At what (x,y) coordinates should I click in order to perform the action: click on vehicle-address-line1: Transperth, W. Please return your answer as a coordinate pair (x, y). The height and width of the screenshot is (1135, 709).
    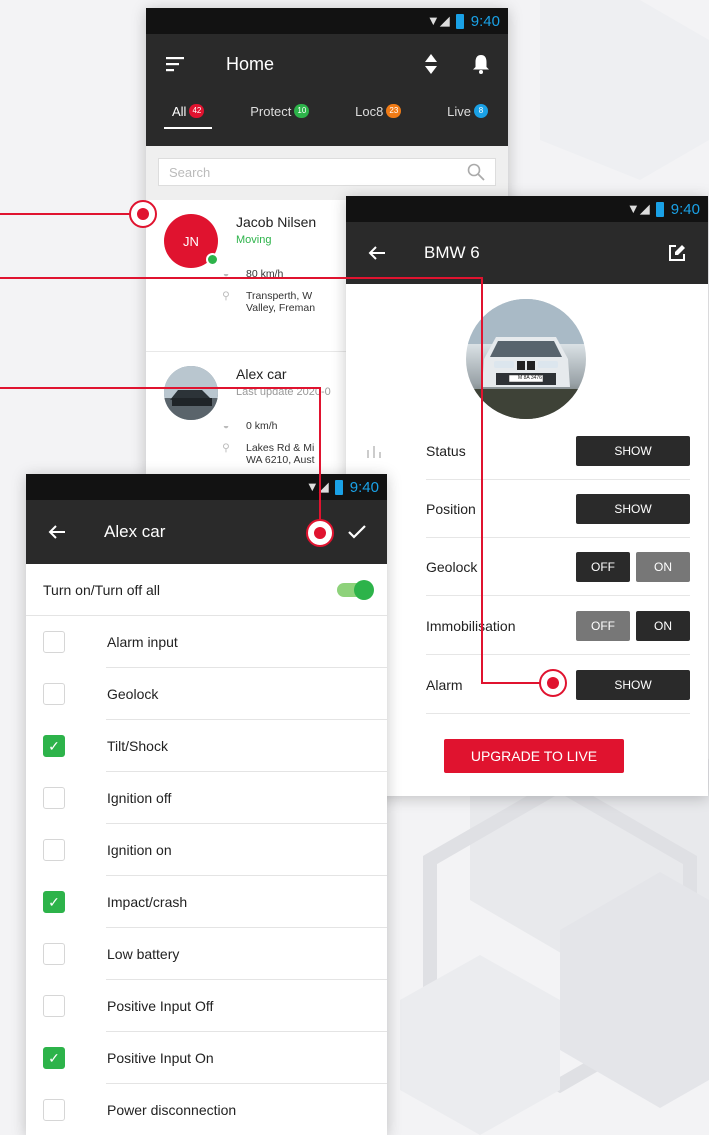
    Looking at the image, I should click on (279, 296).